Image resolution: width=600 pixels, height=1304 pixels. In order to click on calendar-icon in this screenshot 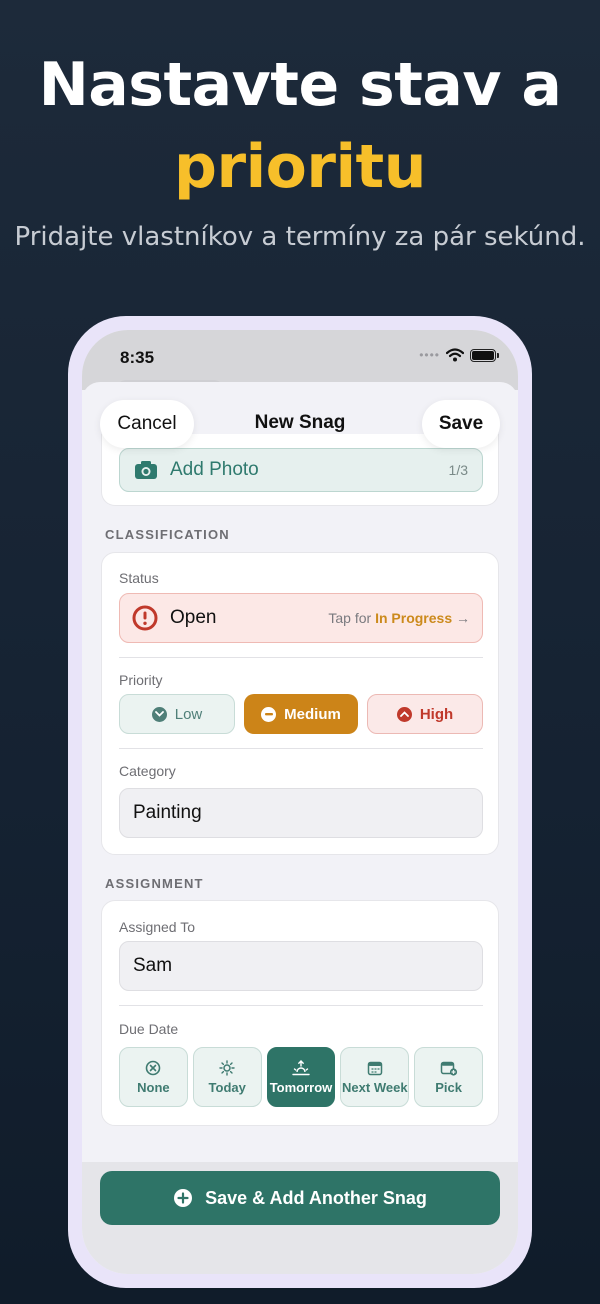, I will do `click(375, 1068)`.